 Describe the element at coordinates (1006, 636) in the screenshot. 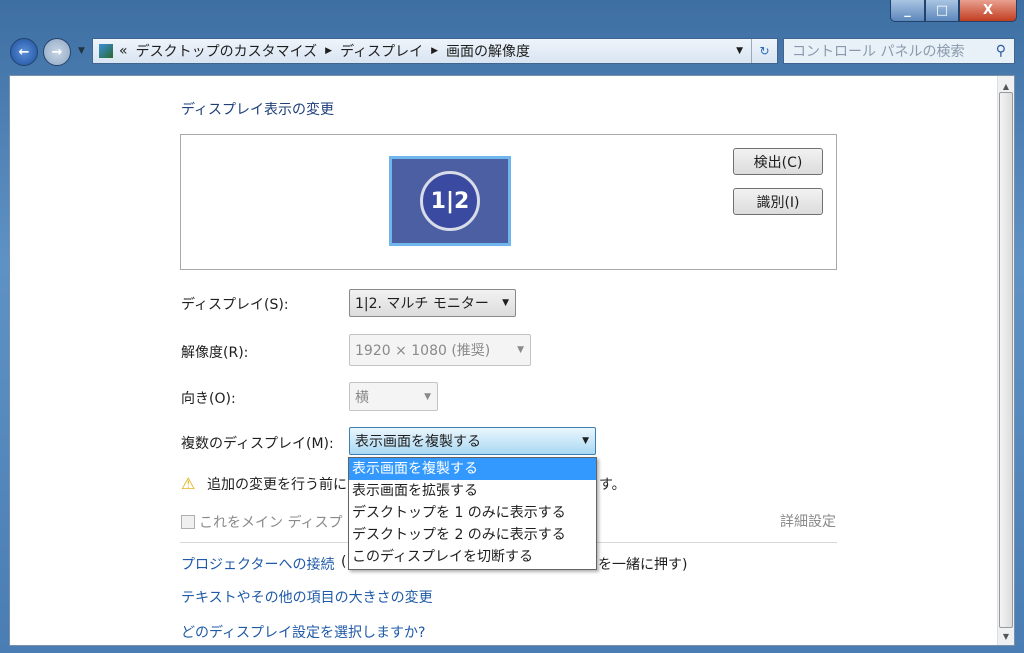

I see `scroll-down-icon: ▼` at that location.